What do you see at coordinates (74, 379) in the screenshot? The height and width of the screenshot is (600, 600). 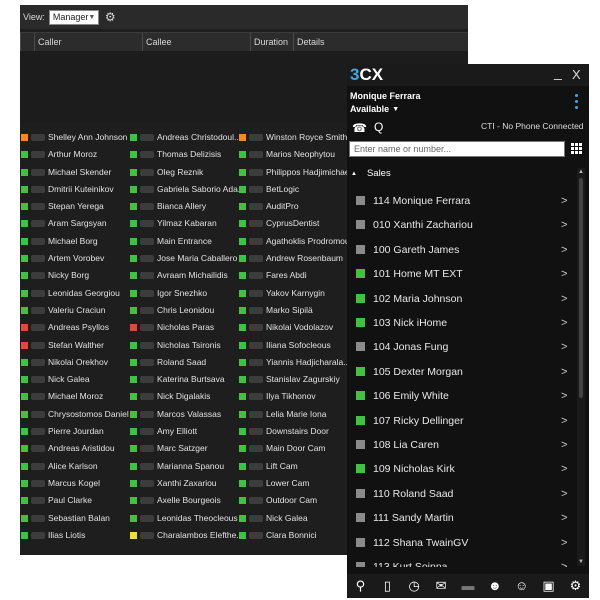 I see `presence-item: Nick Galea` at bounding box center [74, 379].